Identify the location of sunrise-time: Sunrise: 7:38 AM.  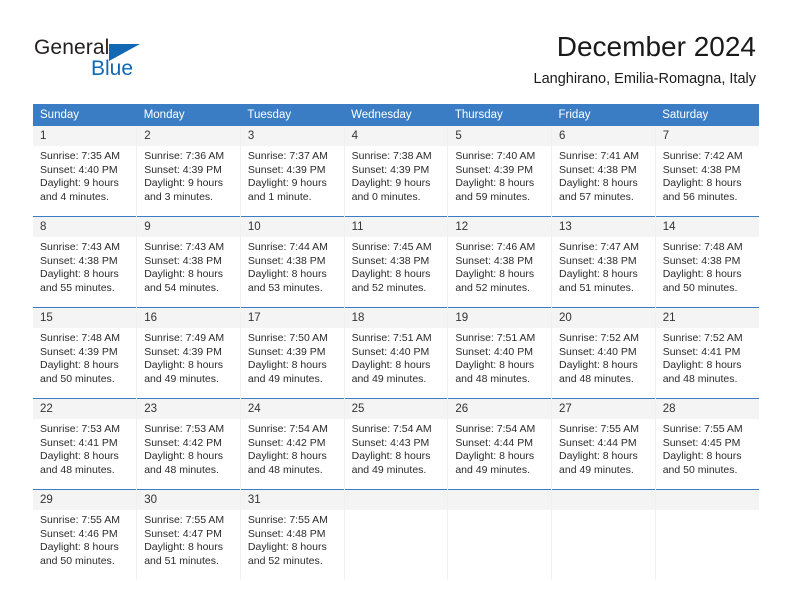
(391, 156).